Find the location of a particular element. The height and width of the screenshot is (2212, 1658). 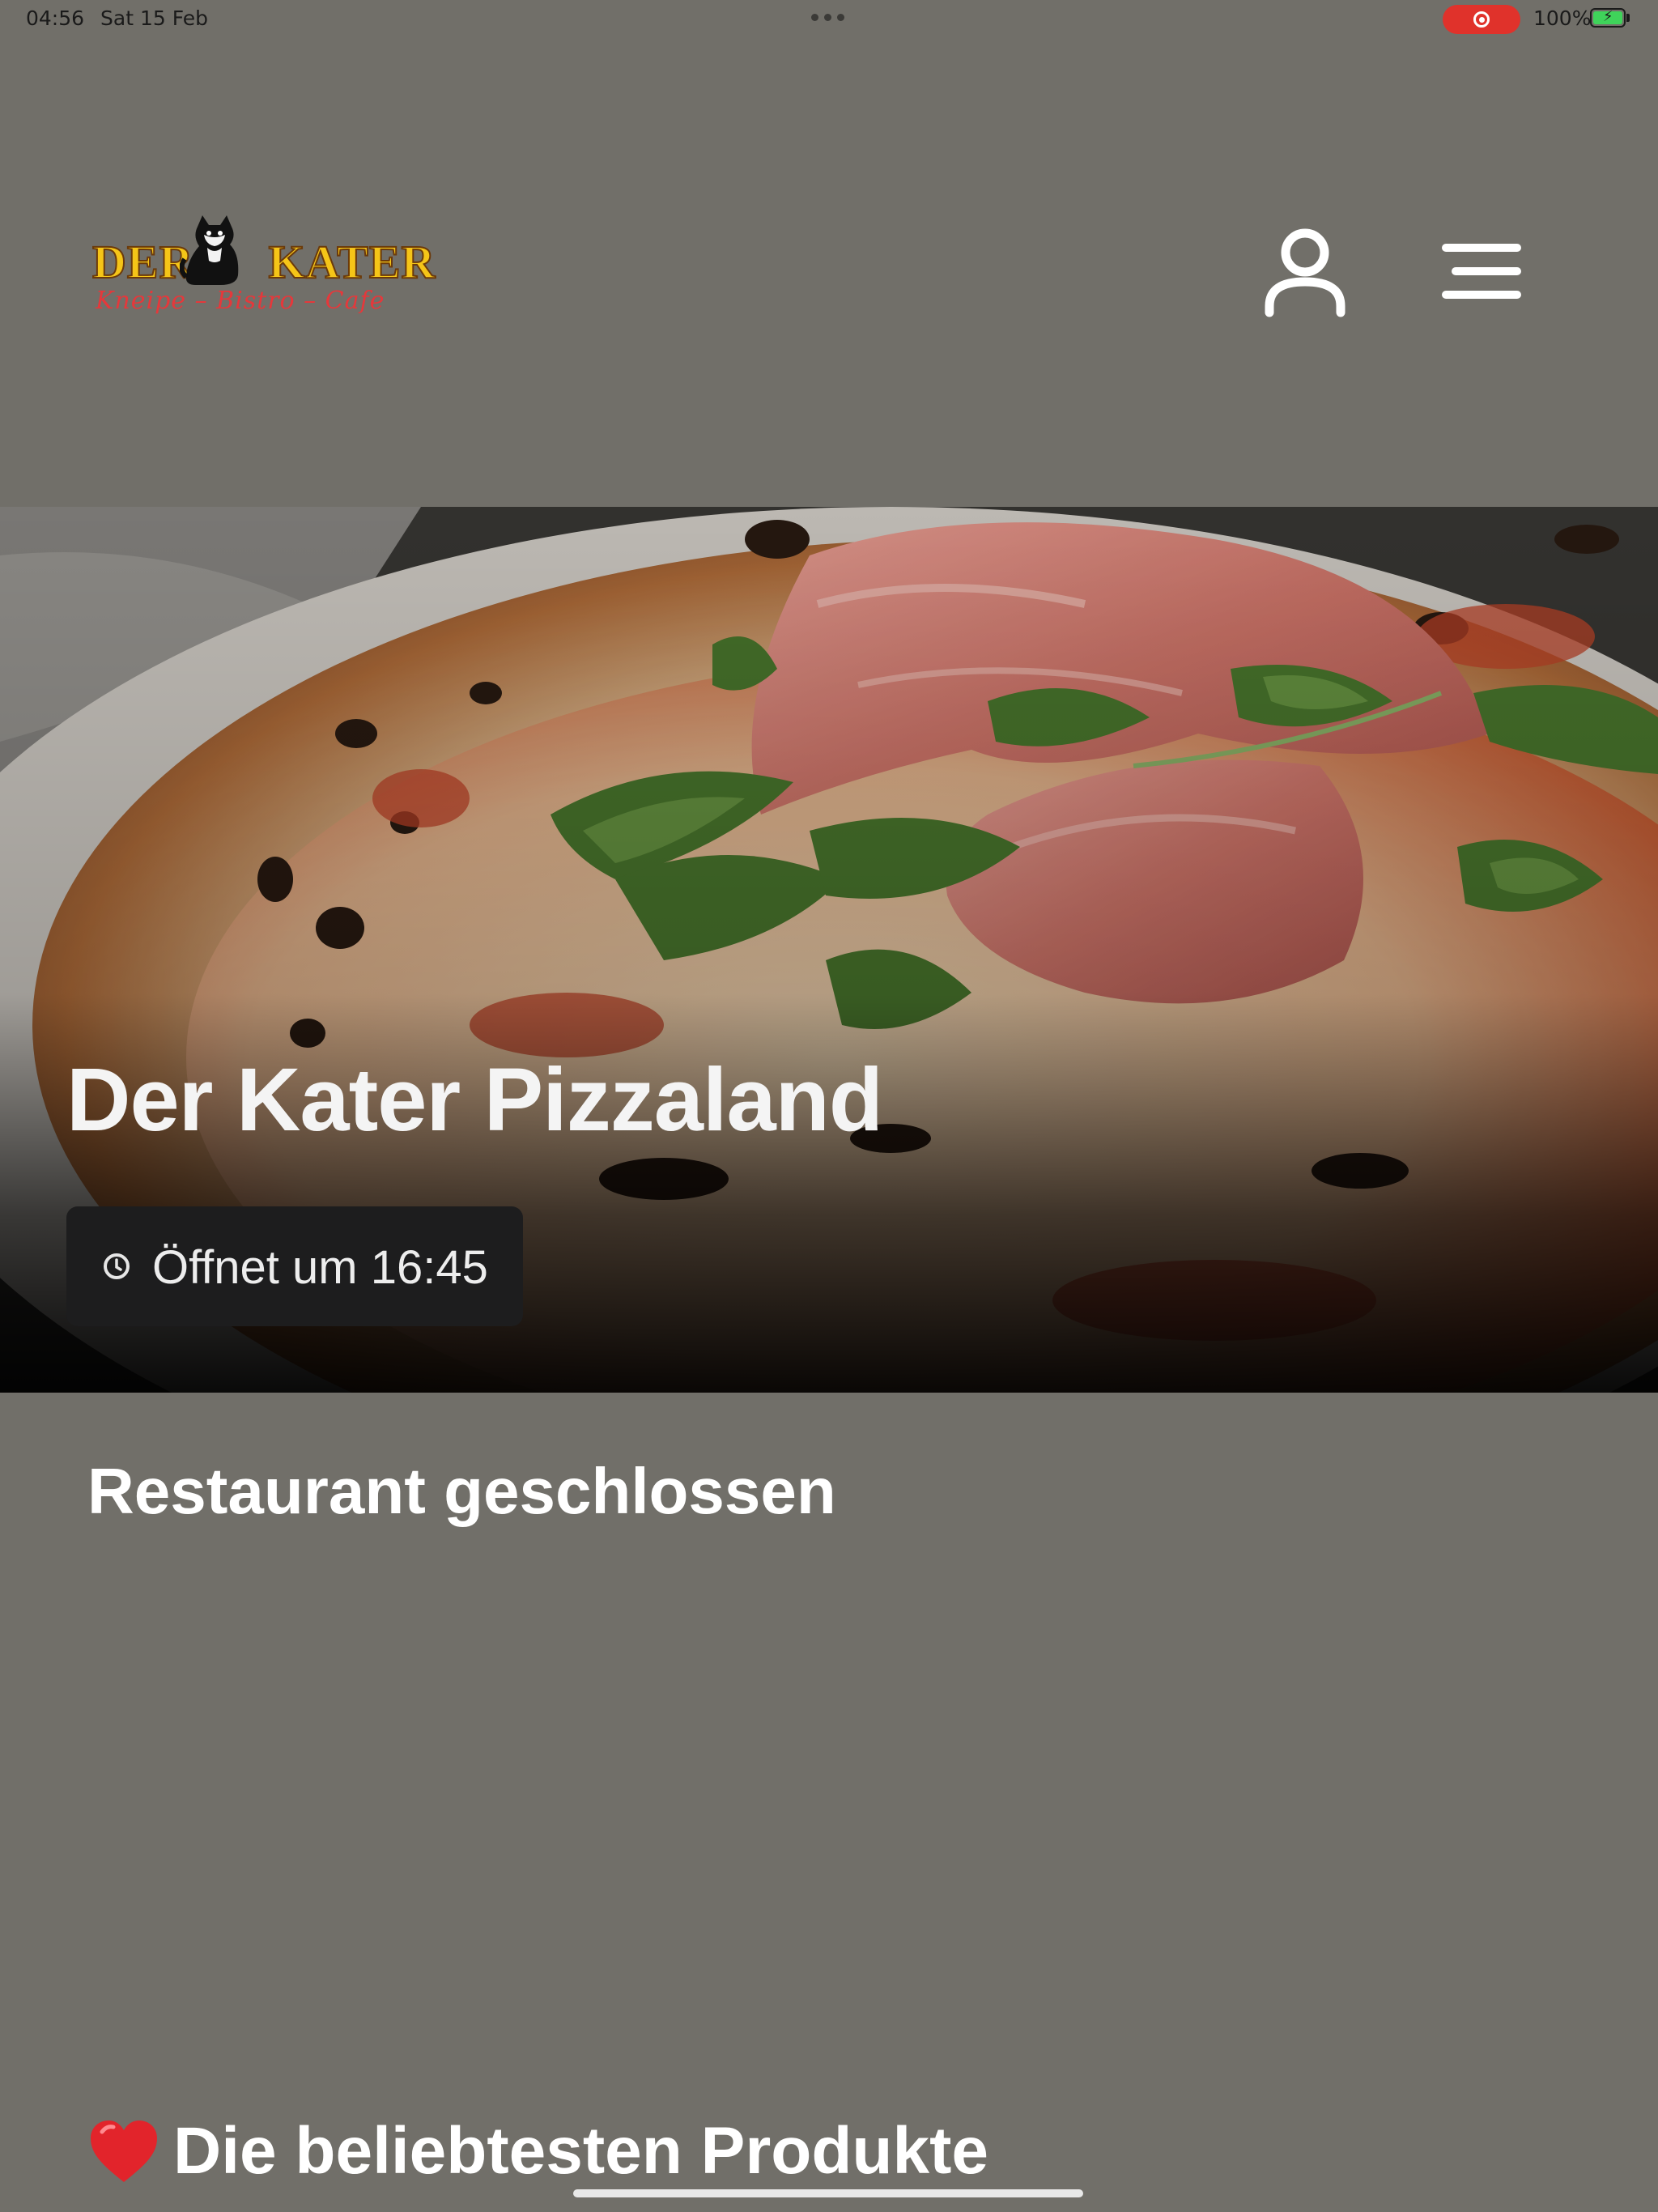

popular-products-heading: Die beliebtesten Produkte is located at coordinates (537, 2151).